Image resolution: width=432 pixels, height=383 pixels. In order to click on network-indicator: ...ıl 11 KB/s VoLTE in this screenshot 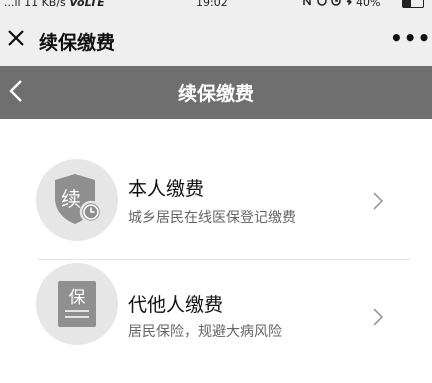, I will do `click(54, 4)`.